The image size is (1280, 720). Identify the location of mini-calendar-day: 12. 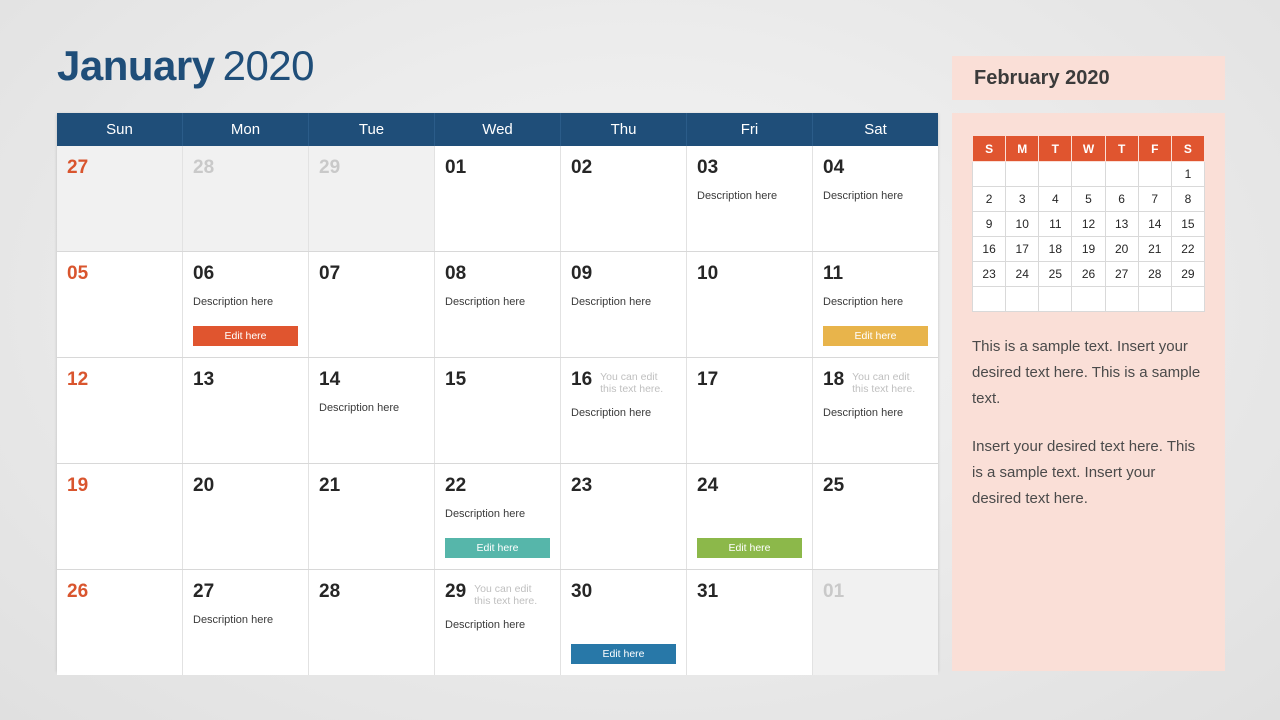
(1088, 224).